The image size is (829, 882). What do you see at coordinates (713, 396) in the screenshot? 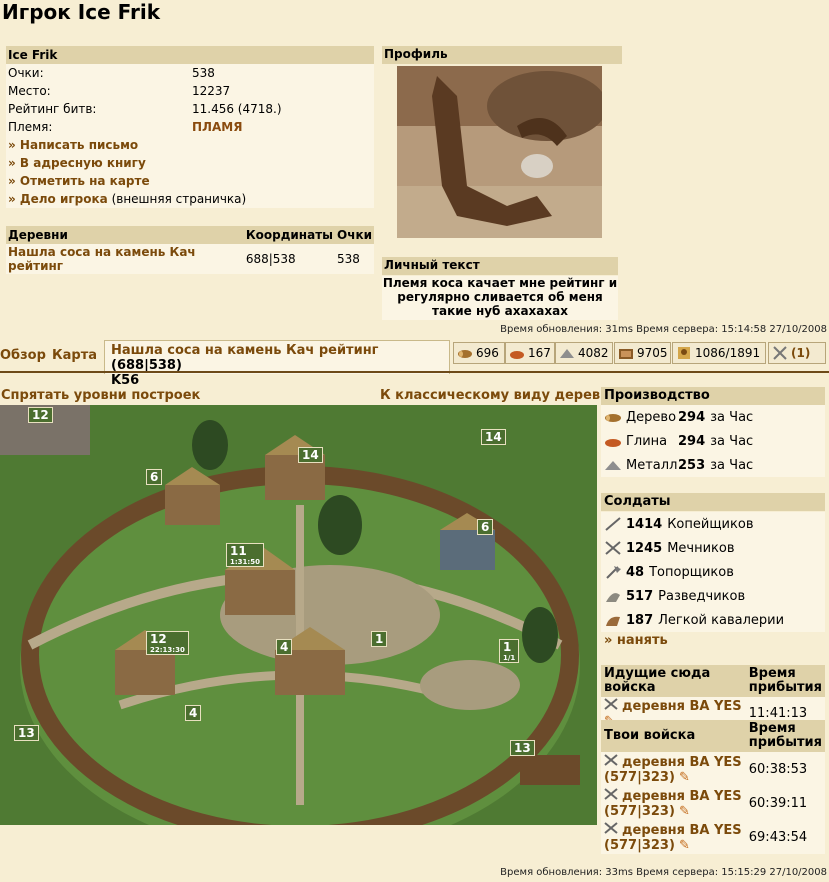
I see `production-header: Производство` at bounding box center [713, 396].